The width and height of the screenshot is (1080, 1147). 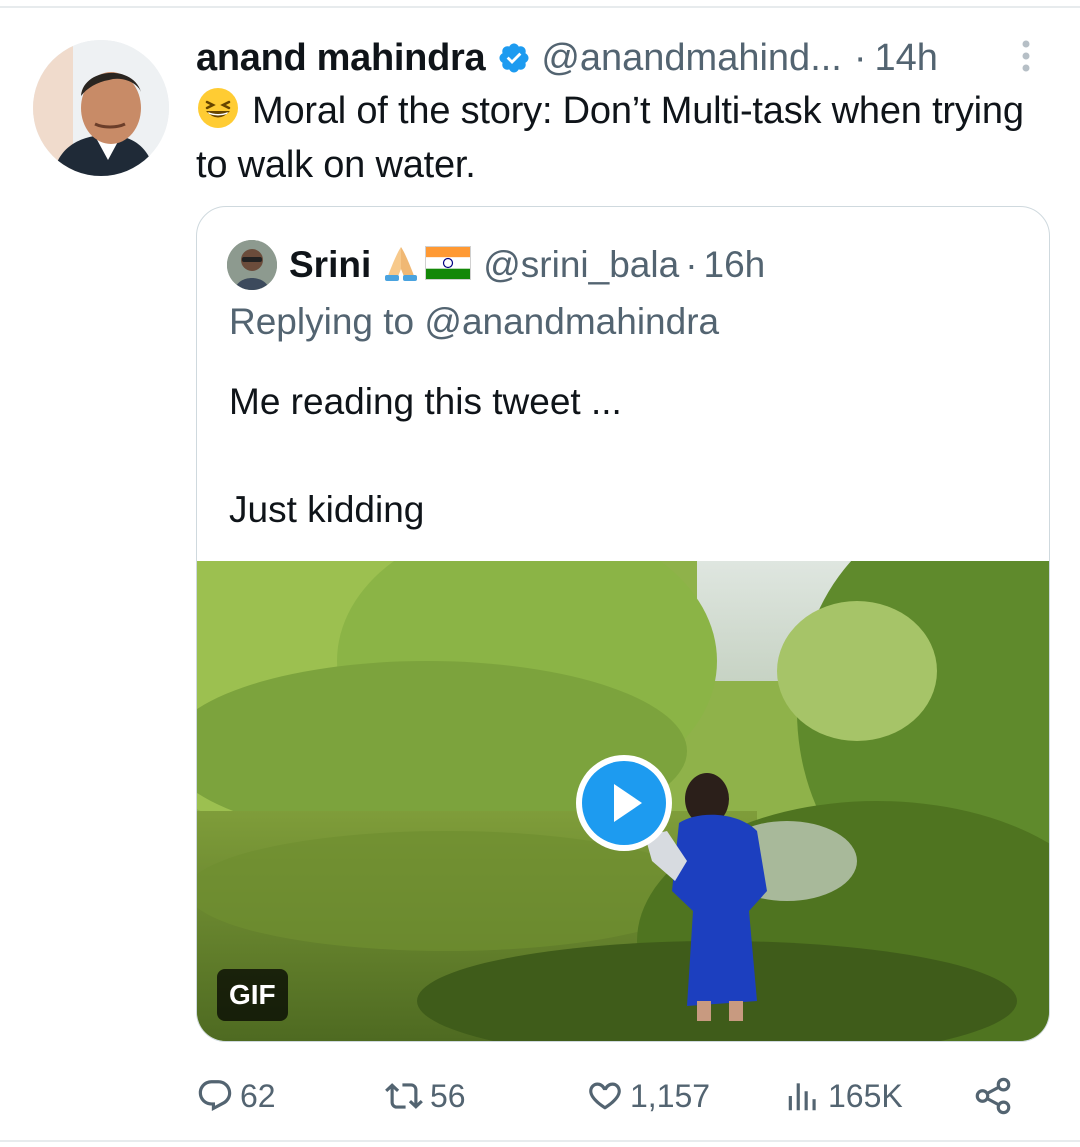 What do you see at coordinates (540, 7) in the screenshot?
I see `top-divider` at bounding box center [540, 7].